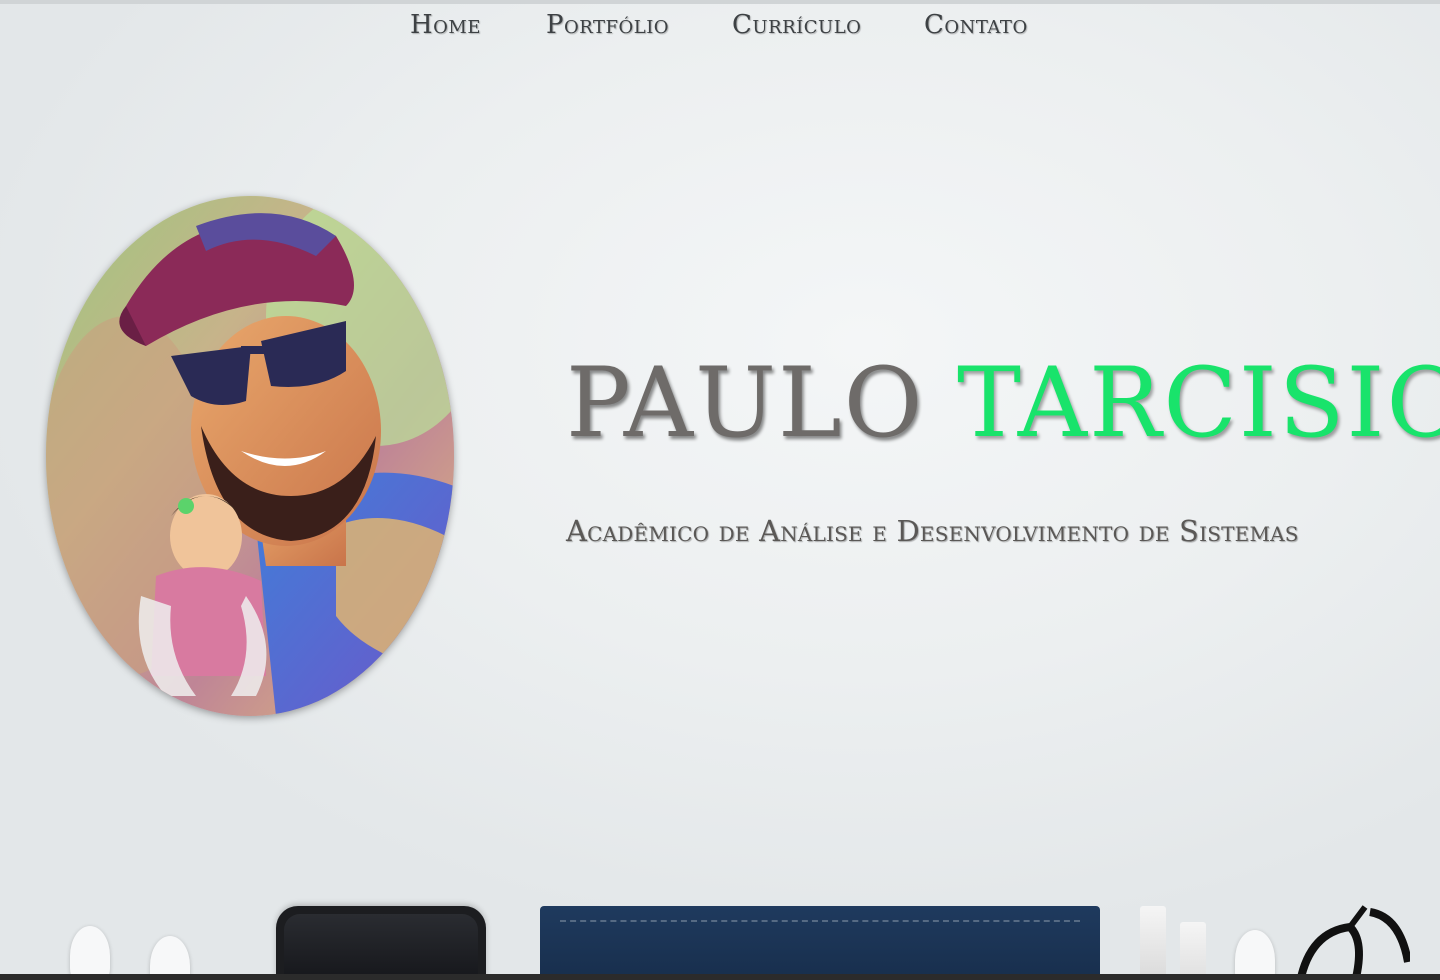 Image resolution: width=1440 pixels, height=980 pixels. Describe the element at coordinates (976, 25) in the screenshot. I see `nav-contato-link: Contato` at that location.